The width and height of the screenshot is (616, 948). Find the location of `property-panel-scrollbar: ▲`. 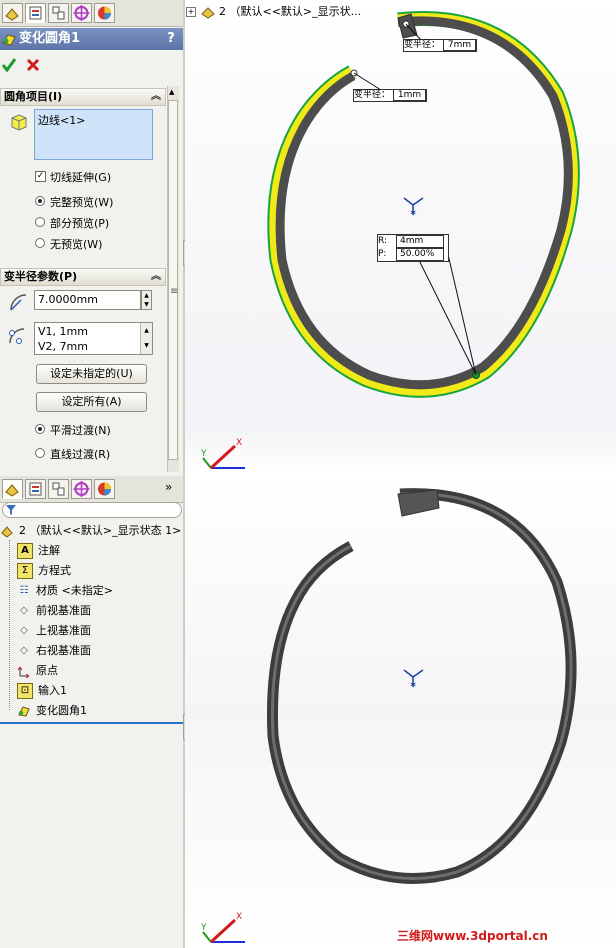

property-panel-scrollbar: ▲ is located at coordinates (173, 279).